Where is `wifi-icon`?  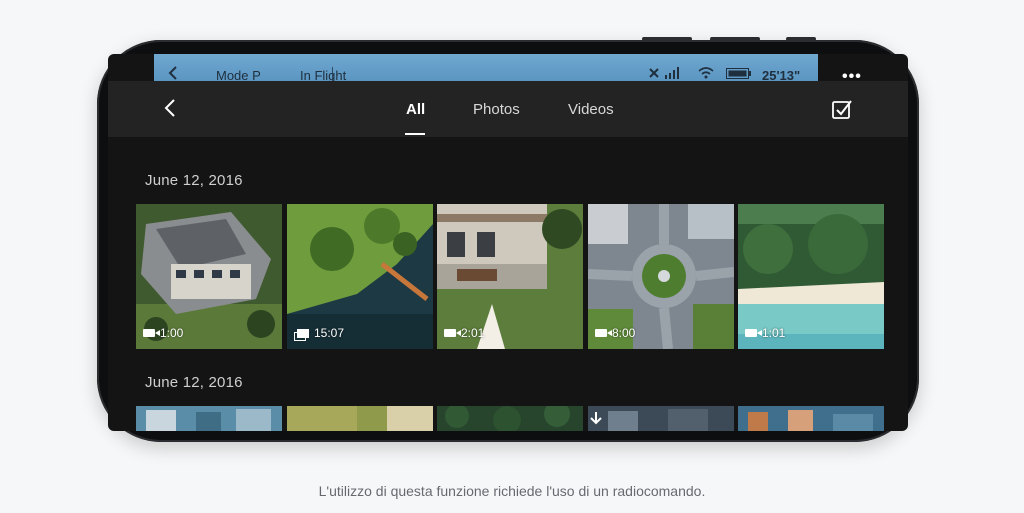 wifi-icon is located at coordinates (706, 73).